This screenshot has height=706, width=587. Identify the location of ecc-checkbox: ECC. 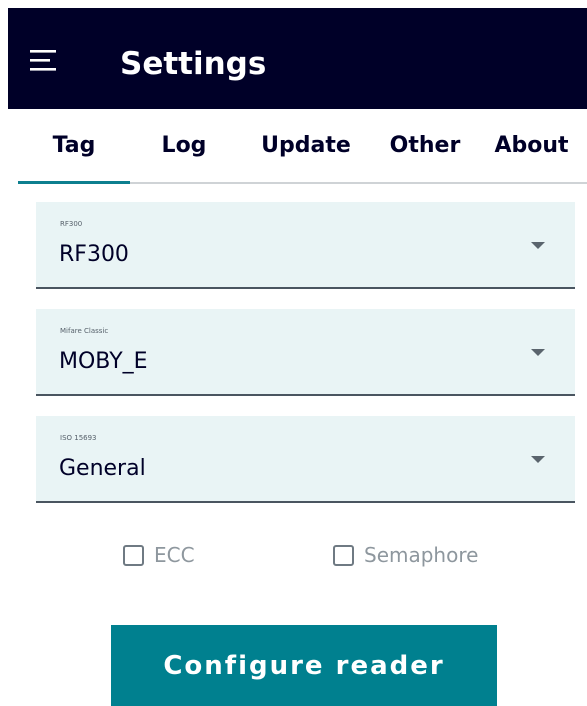
(159, 555).